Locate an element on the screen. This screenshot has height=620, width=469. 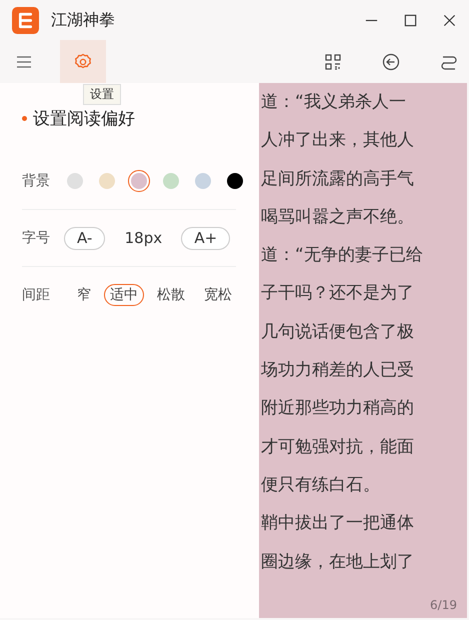
back-circle-icon is located at coordinates (391, 62).